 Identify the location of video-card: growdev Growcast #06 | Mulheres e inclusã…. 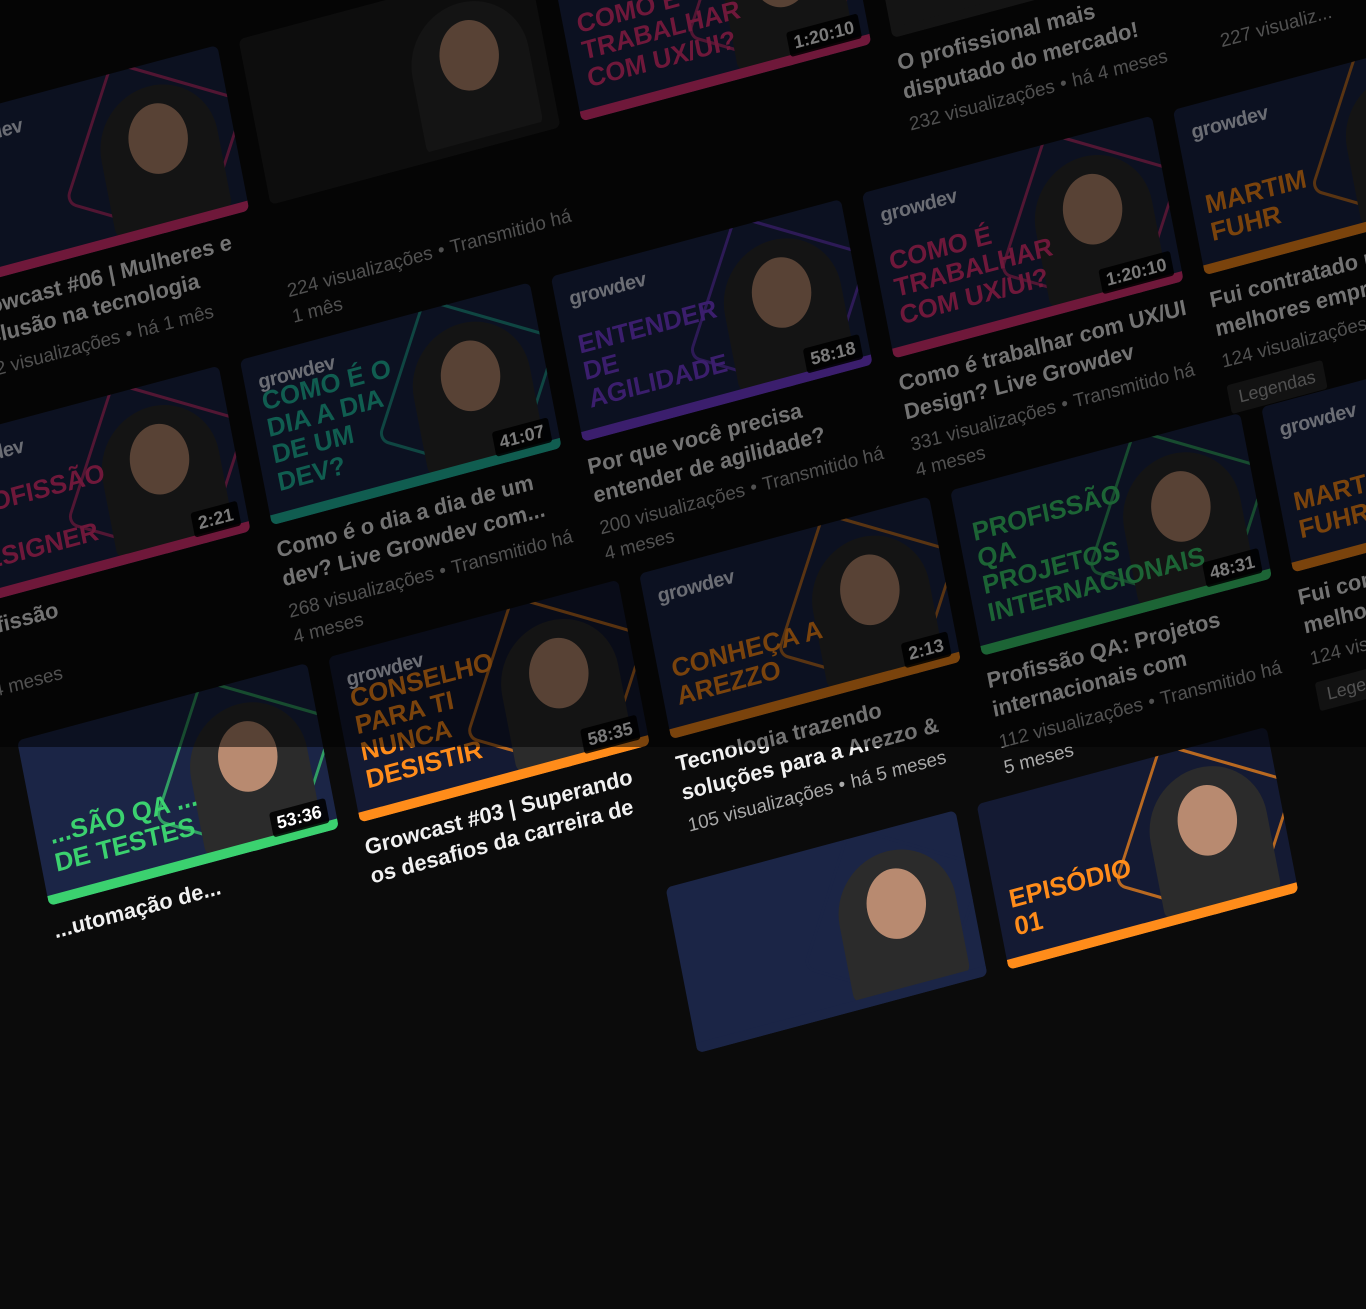
(137, 229).